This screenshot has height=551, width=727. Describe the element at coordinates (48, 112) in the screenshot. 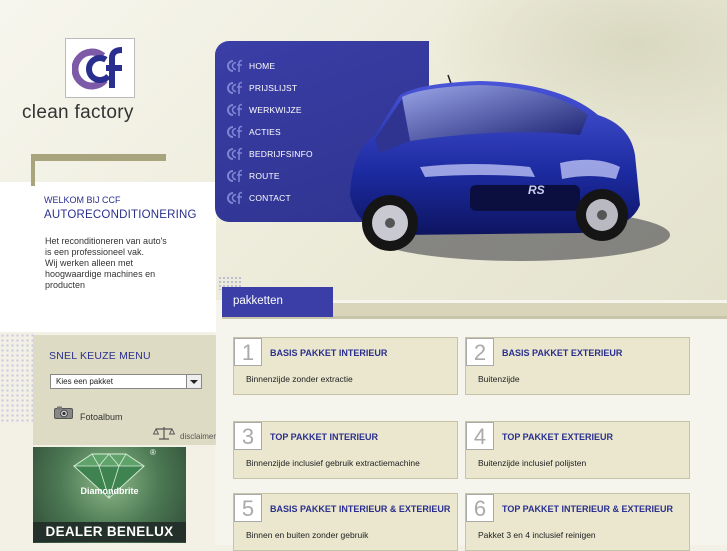

I see `logo-word-clean: clean` at that location.